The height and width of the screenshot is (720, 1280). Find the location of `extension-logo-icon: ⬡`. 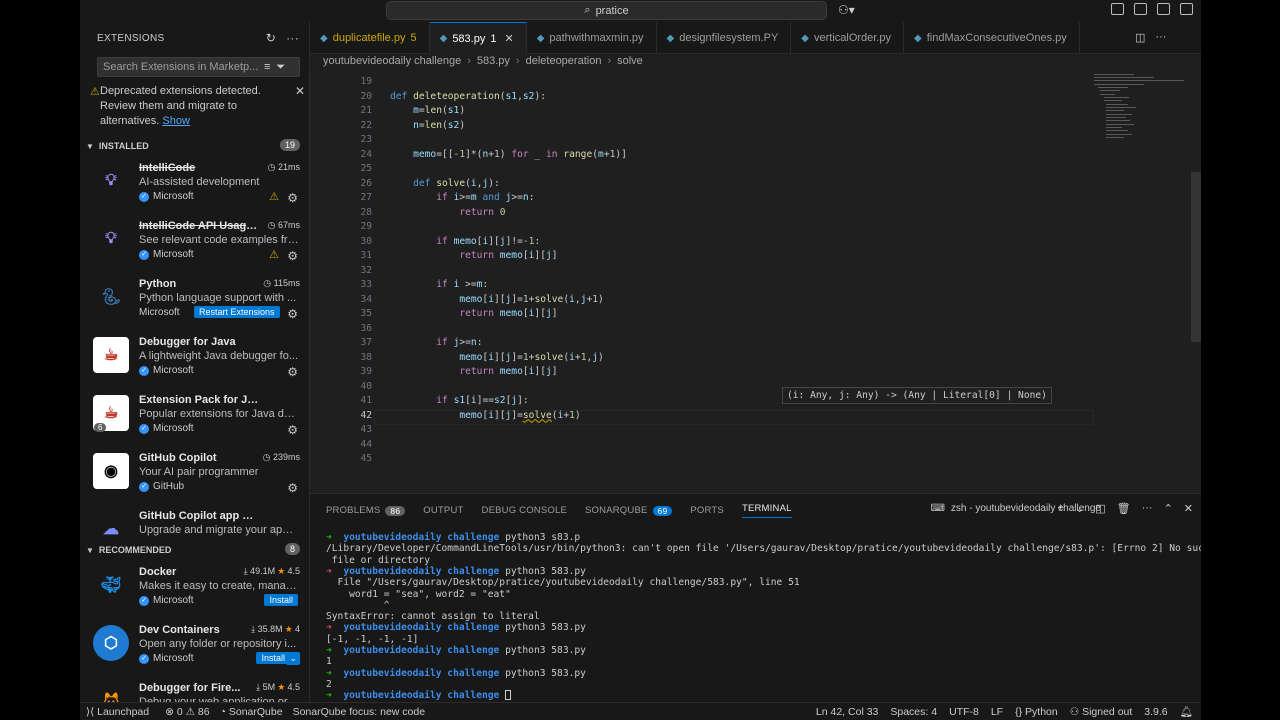

extension-logo-icon: ⬡ is located at coordinates (111, 643).